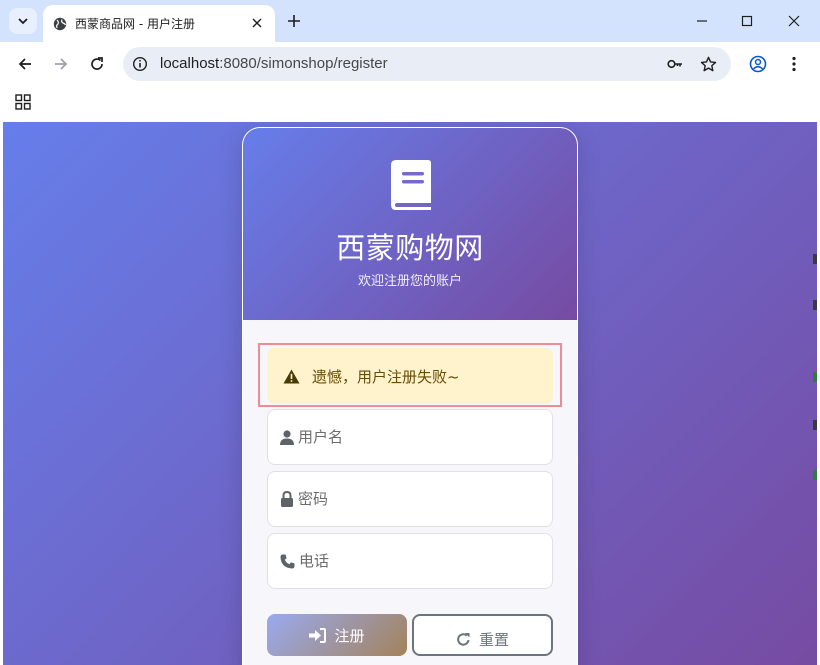  I want to click on reset-button-label: 重置, so click(493, 639).